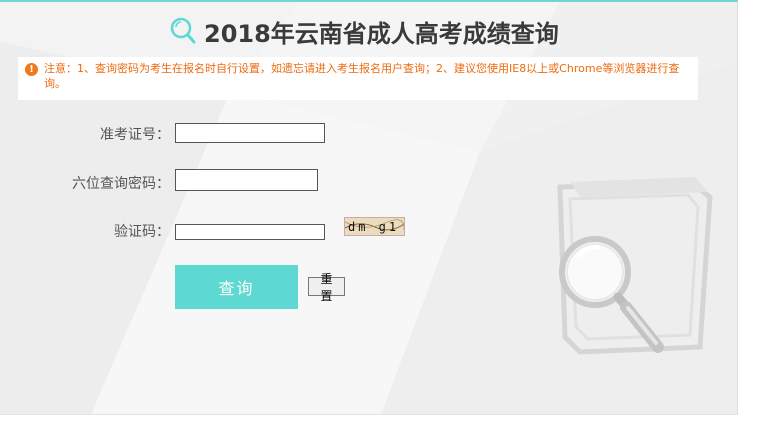 The height and width of the screenshot is (433, 778). I want to click on query-button: 查询, so click(236, 287).